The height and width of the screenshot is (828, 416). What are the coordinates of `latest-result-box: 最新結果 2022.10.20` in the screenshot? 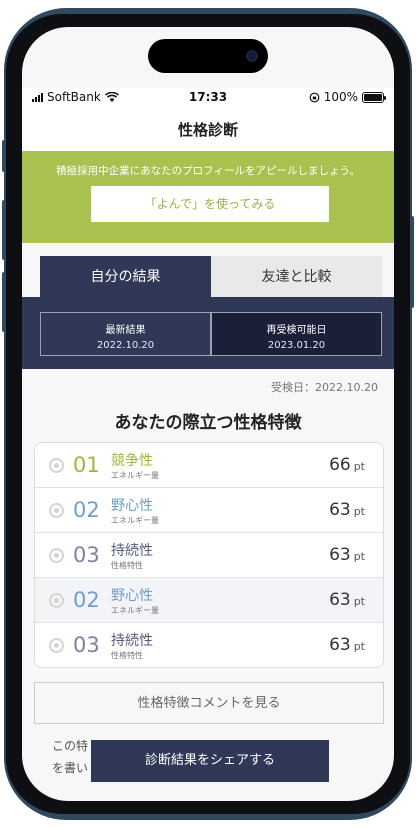 It's located at (125, 334).